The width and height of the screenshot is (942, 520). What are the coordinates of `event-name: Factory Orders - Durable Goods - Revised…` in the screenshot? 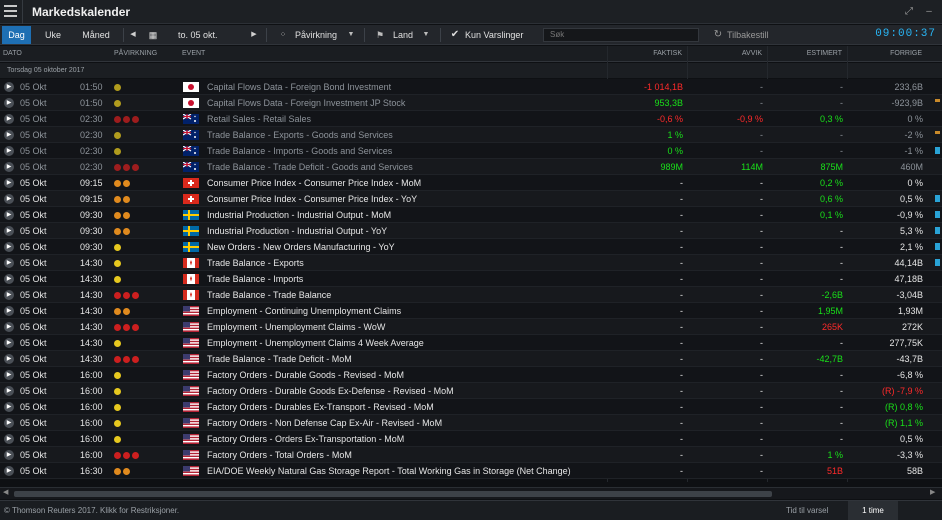 It's located at (305, 375).